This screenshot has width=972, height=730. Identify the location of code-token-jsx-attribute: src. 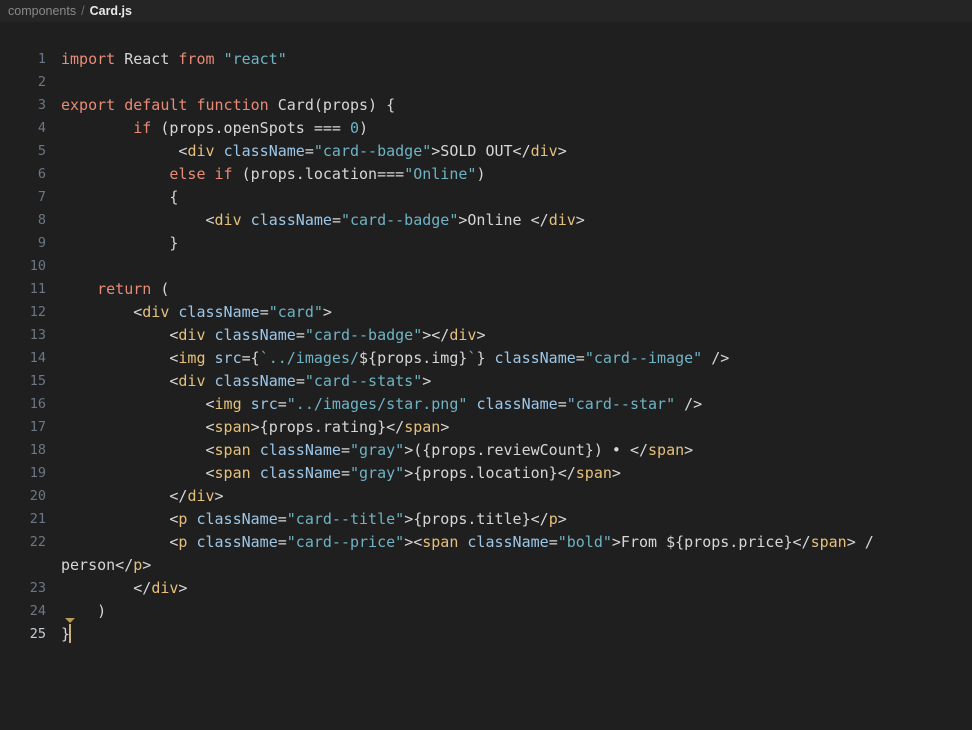
(228, 358).